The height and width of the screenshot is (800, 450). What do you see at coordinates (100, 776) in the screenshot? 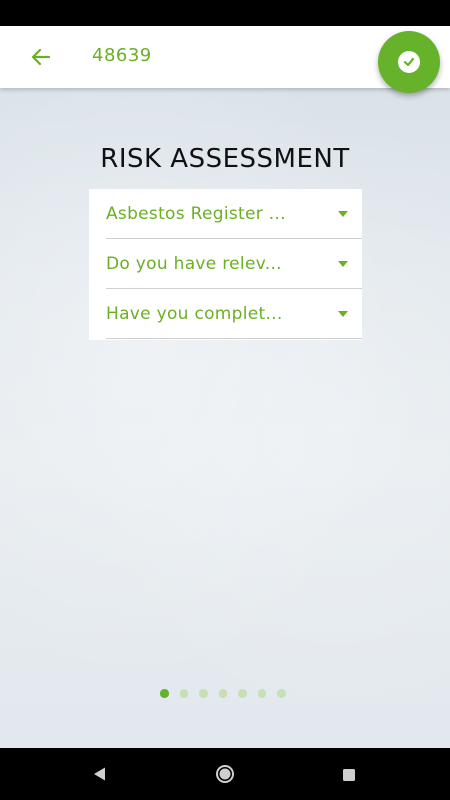
I see `nav-back-icon` at bounding box center [100, 776].